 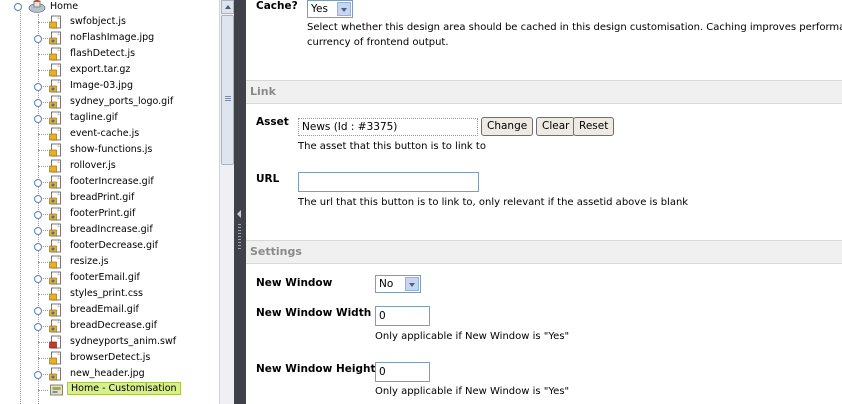 I want to click on tree-item: new_header.jpg, so click(x=109, y=374).